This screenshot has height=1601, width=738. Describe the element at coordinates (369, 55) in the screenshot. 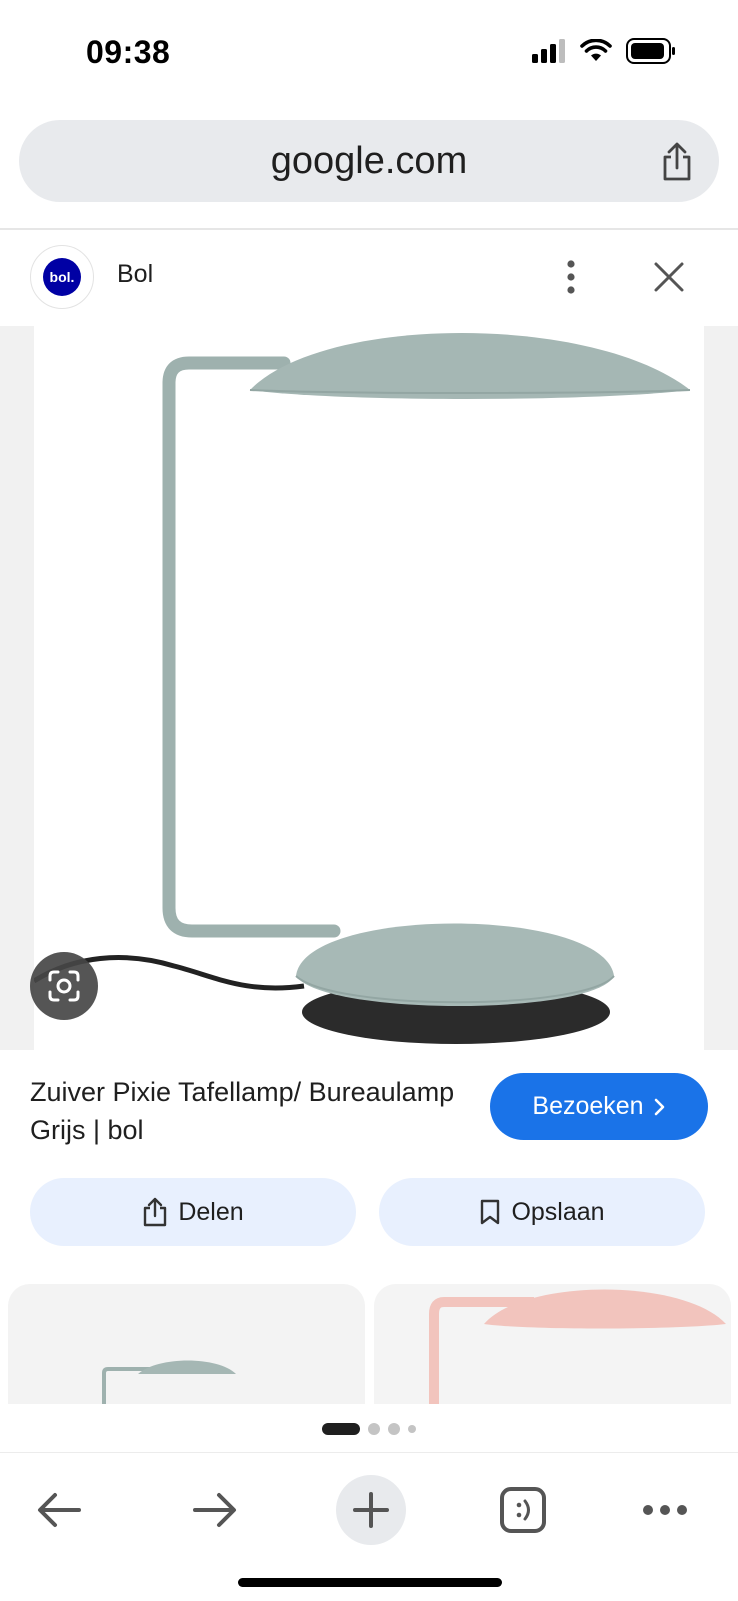

I see `status-bar: 09:38` at that location.